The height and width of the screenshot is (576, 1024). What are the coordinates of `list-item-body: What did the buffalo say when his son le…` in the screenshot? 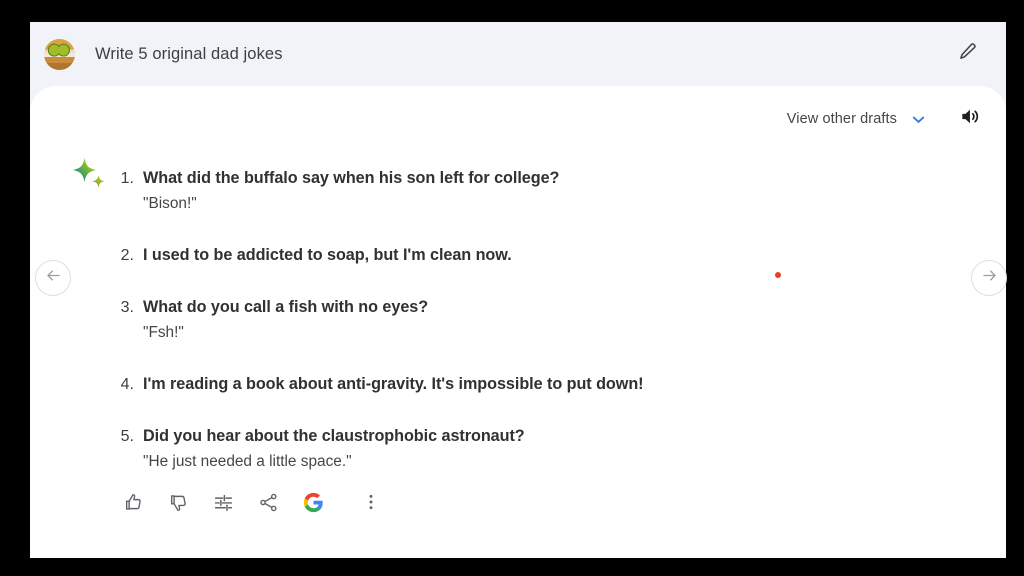 It's located at (351, 191).